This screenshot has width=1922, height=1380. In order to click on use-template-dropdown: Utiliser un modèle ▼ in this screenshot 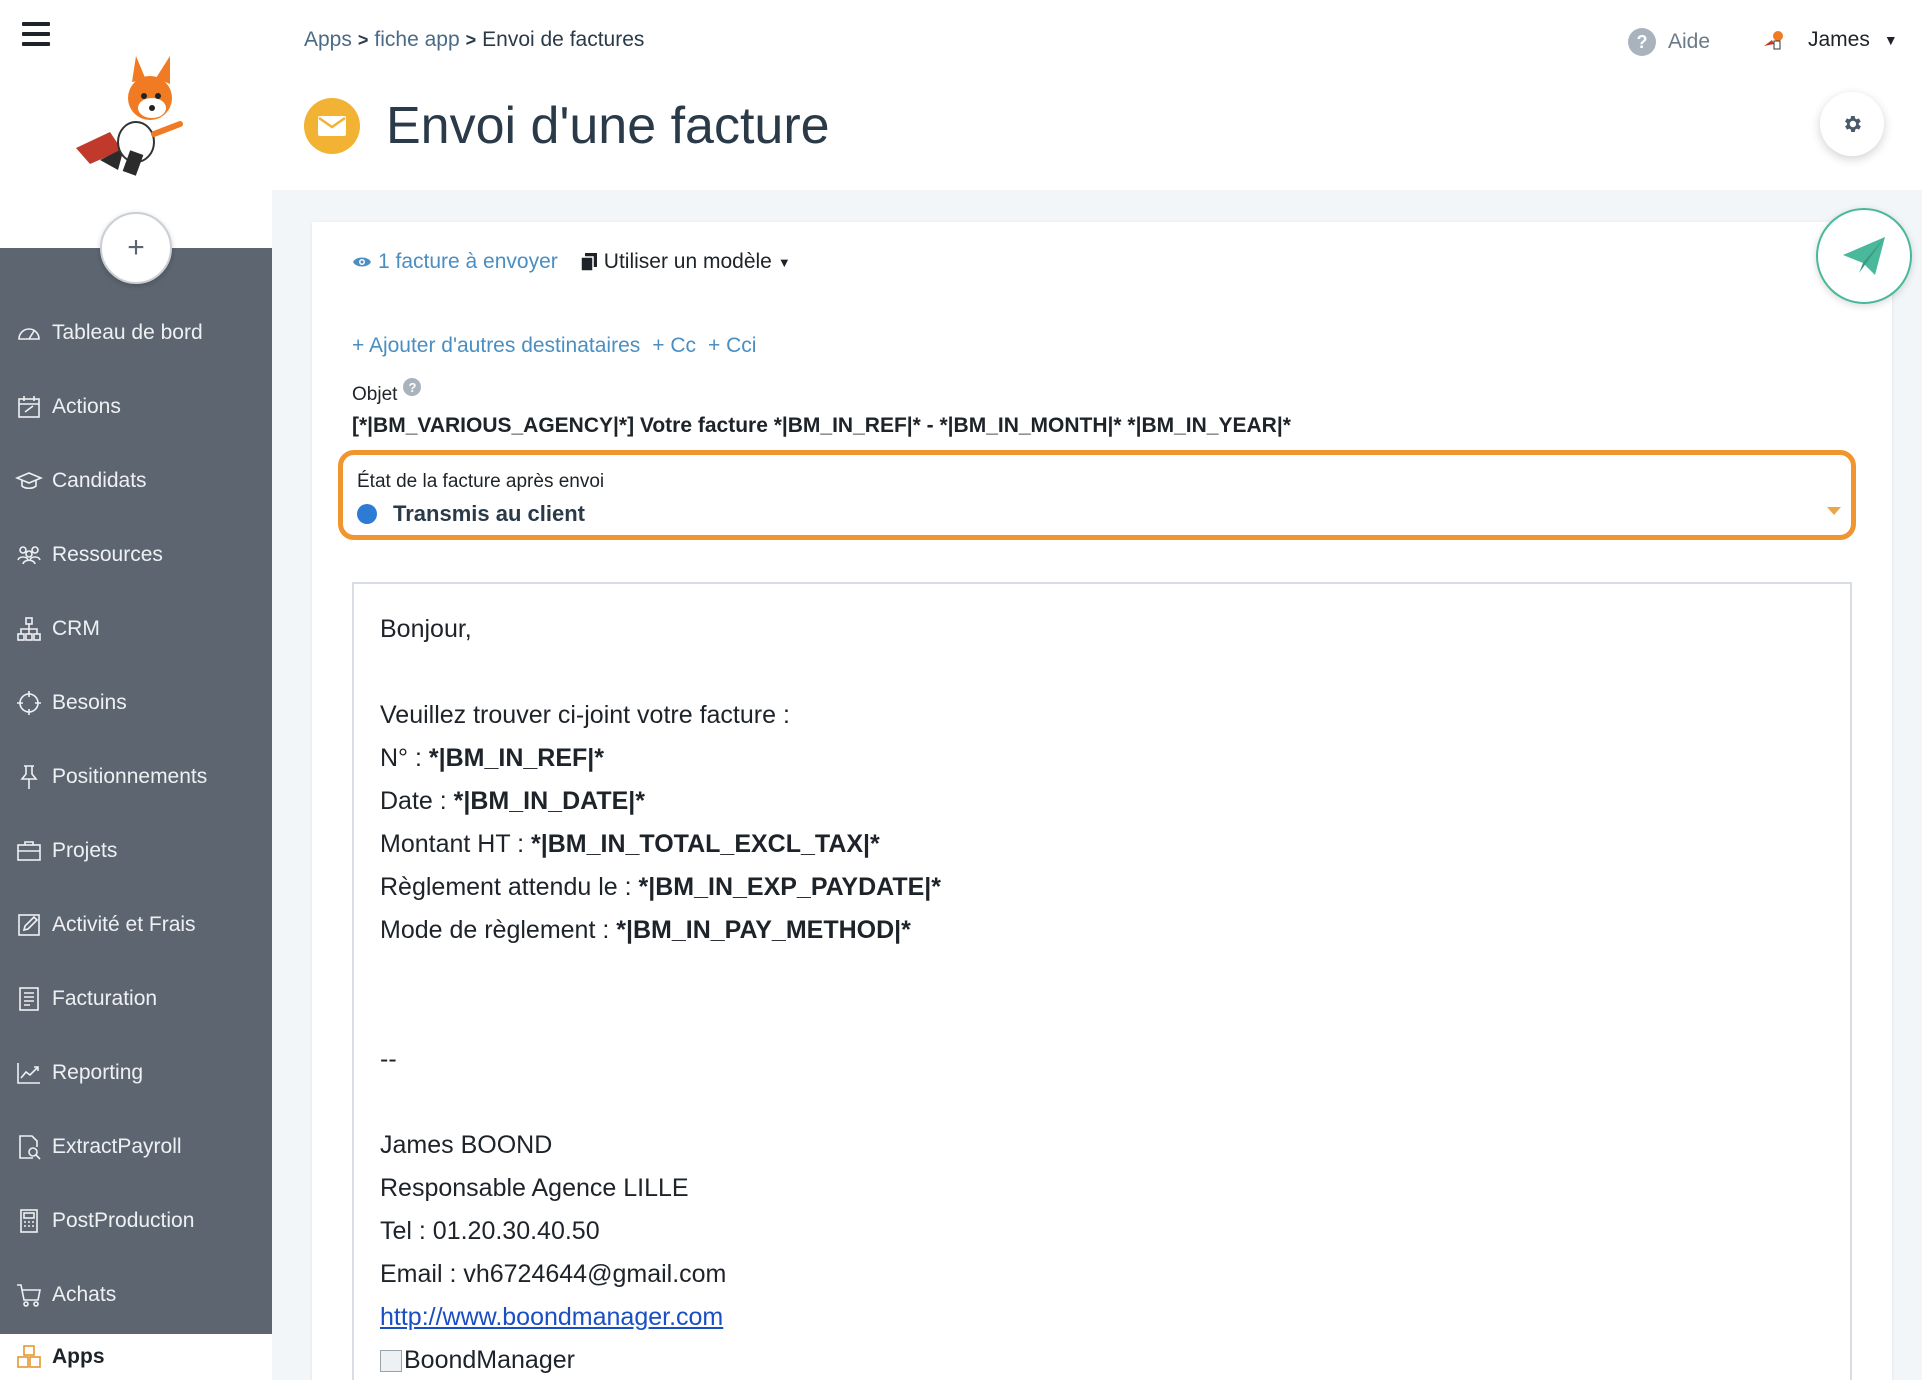, I will do `click(685, 262)`.